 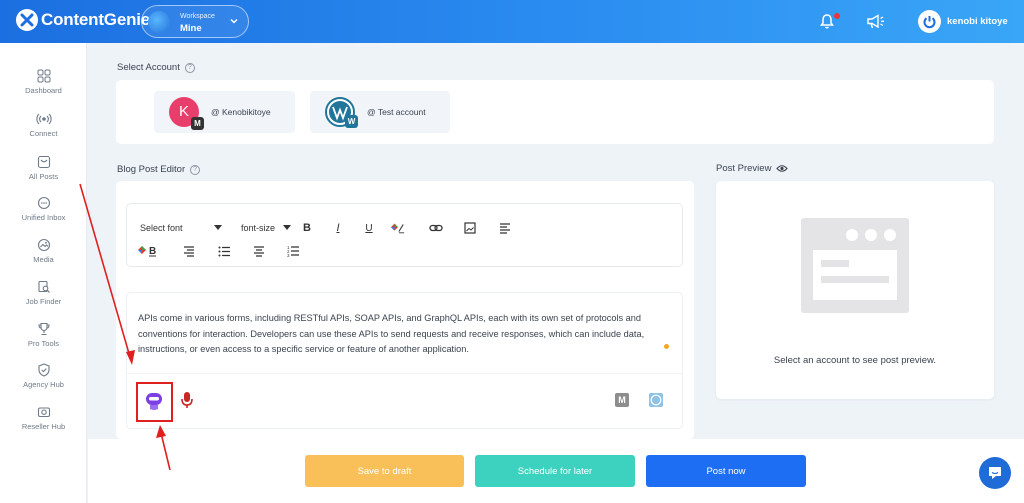 What do you see at coordinates (43, 203) in the screenshot?
I see `chat-bubble-icon` at bounding box center [43, 203].